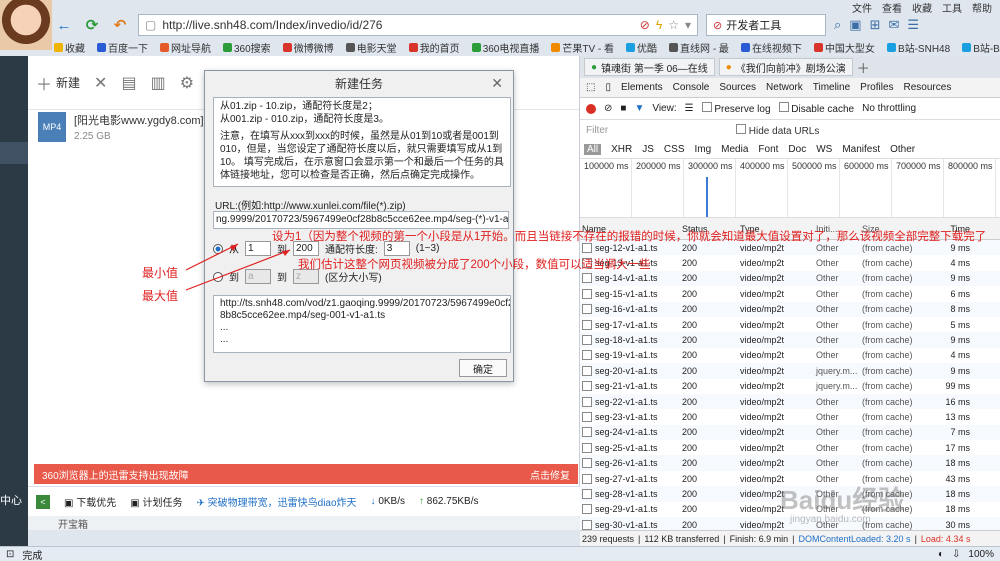 The width and height of the screenshot is (1000, 561). Describe the element at coordinates (500, 553) in the screenshot. I see `browser-status-bar: ⊡ 完成 ◐ ⇩ 100%` at that location.